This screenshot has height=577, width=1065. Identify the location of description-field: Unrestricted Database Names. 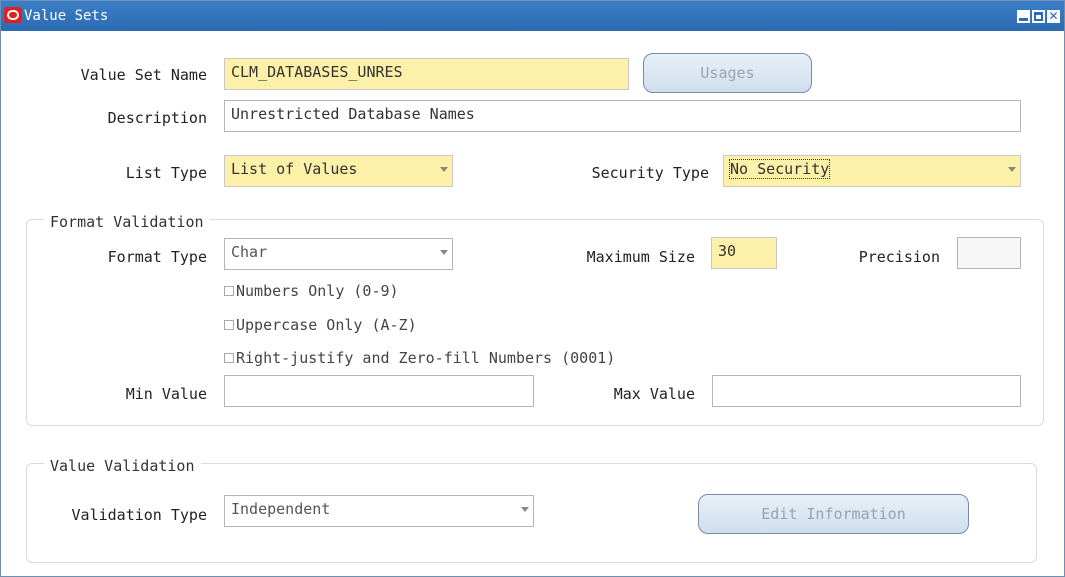
(622, 116).